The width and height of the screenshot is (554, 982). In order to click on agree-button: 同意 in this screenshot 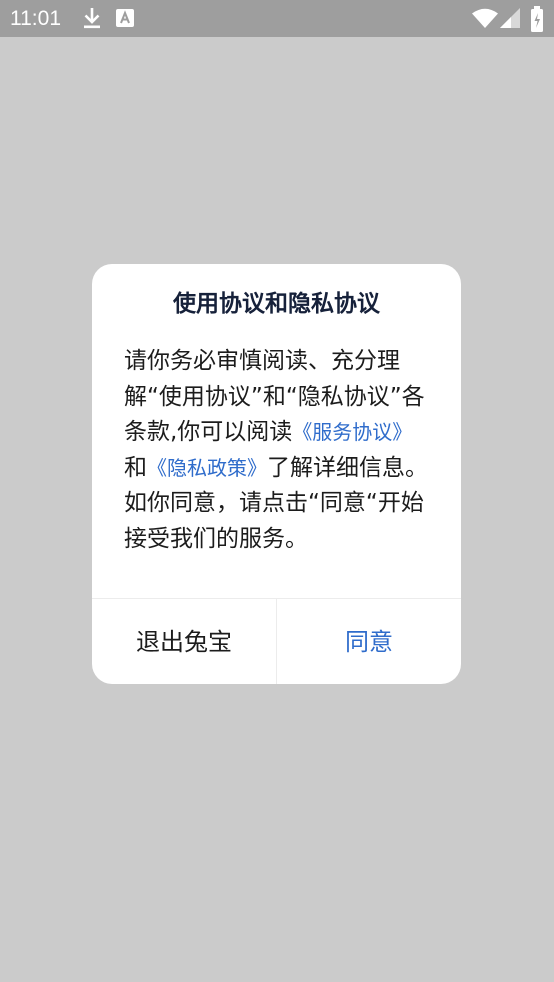, I will do `click(369, 641)`.